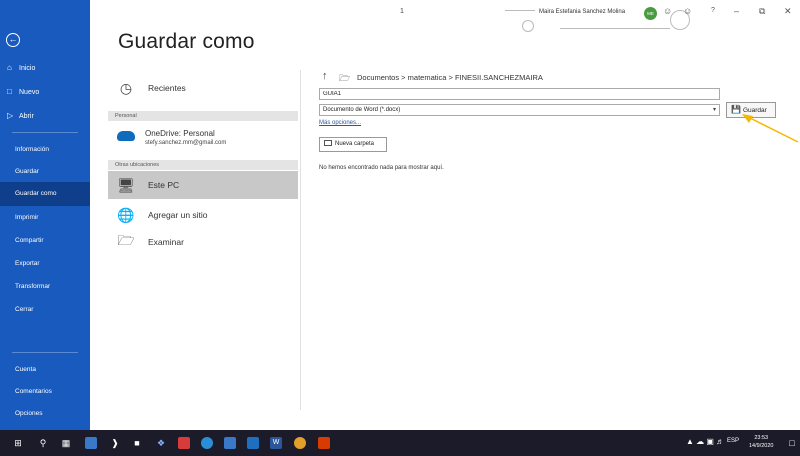 The width and height of the screenshot is (800, 456). What do you see at coordinates (519, 94) in the screenshot?
I see `filename-input` at bounding box center [519, 94].